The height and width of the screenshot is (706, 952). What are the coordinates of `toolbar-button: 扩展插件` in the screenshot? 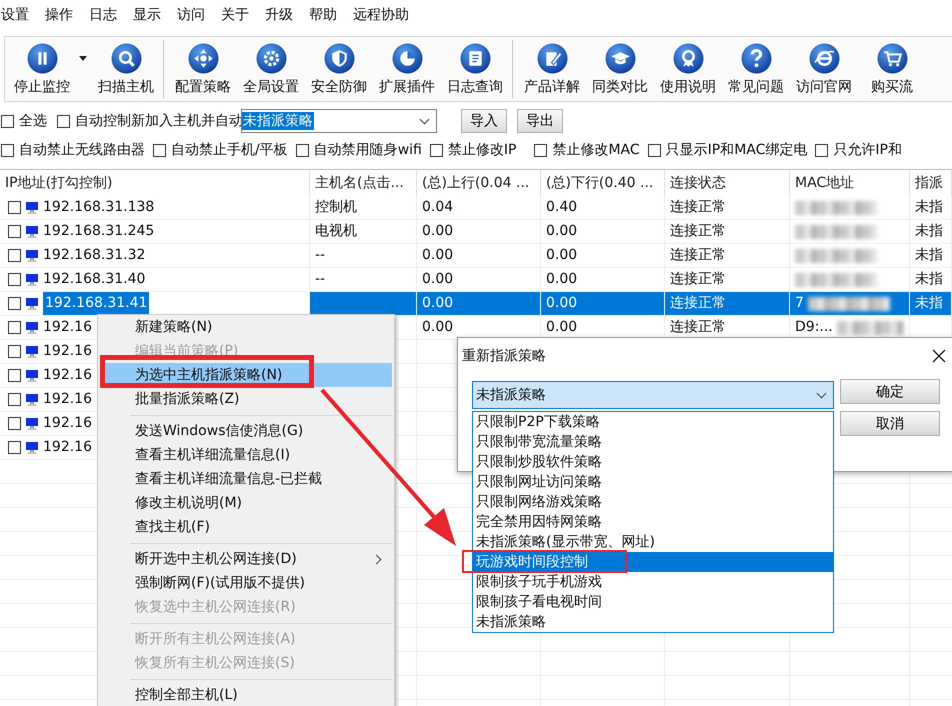 It's located at (407, 69).